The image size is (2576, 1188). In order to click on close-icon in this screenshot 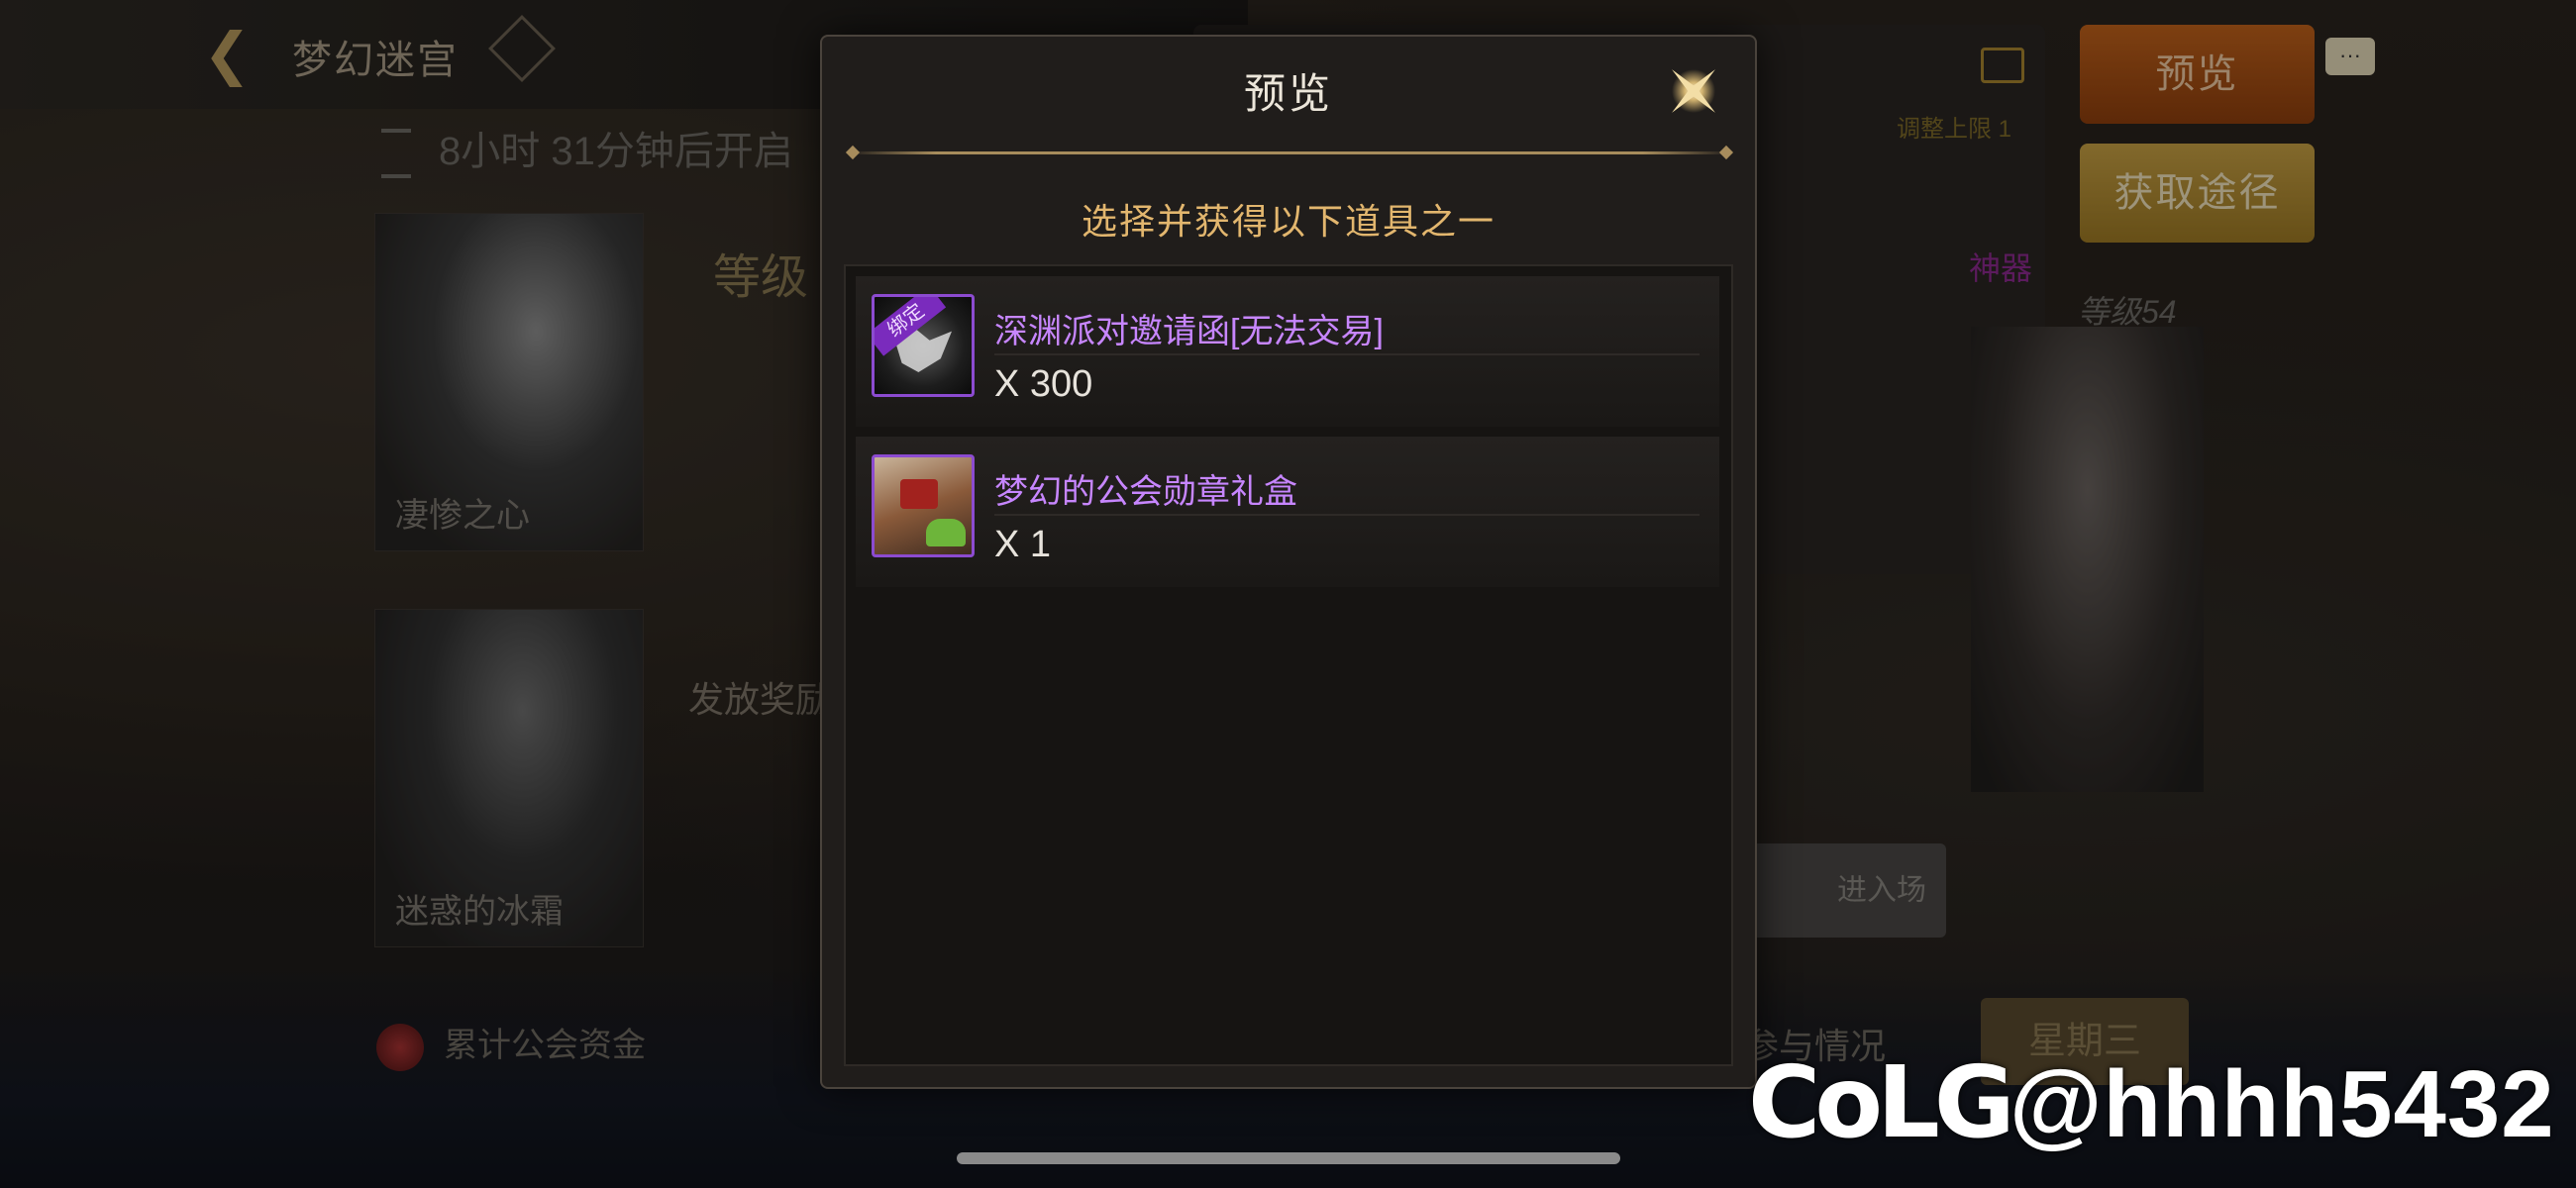, I will do `click(1693, 91)`.